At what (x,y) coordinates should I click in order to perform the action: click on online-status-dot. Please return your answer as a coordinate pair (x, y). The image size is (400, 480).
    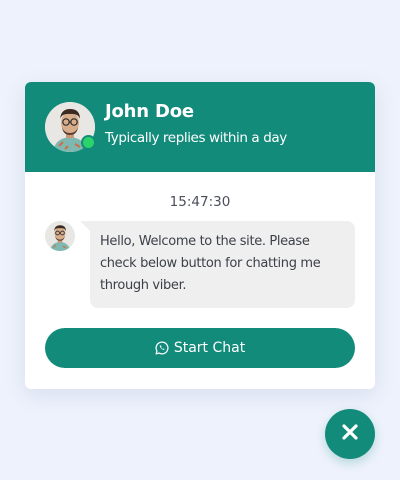
    Looking at the image, I should click on (88, 142).